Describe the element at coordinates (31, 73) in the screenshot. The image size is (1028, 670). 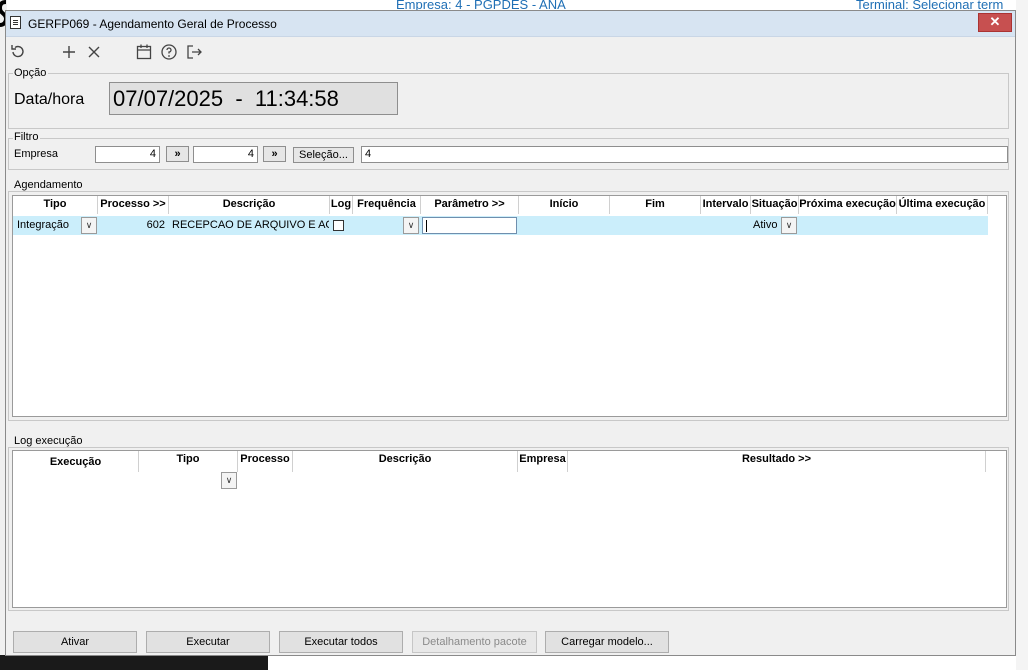
I see `opcao-legend: Opção` at that location.